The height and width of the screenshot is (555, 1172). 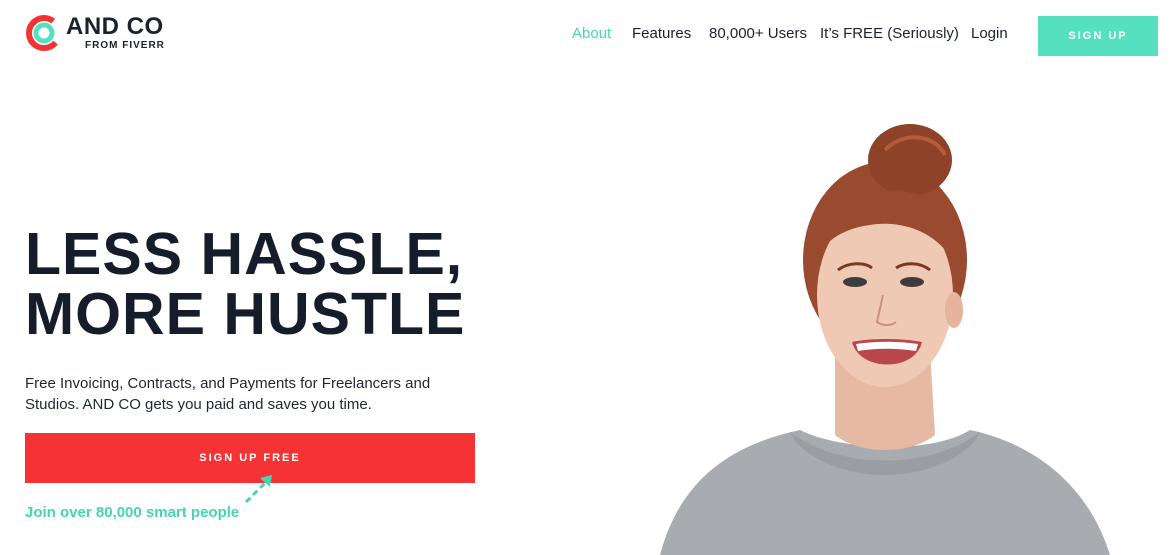 What do you see at coordinates (758, 33) in the screenshot?
I see `nav-link-users: 80,000+ Users` at bounding box center [758, 33].